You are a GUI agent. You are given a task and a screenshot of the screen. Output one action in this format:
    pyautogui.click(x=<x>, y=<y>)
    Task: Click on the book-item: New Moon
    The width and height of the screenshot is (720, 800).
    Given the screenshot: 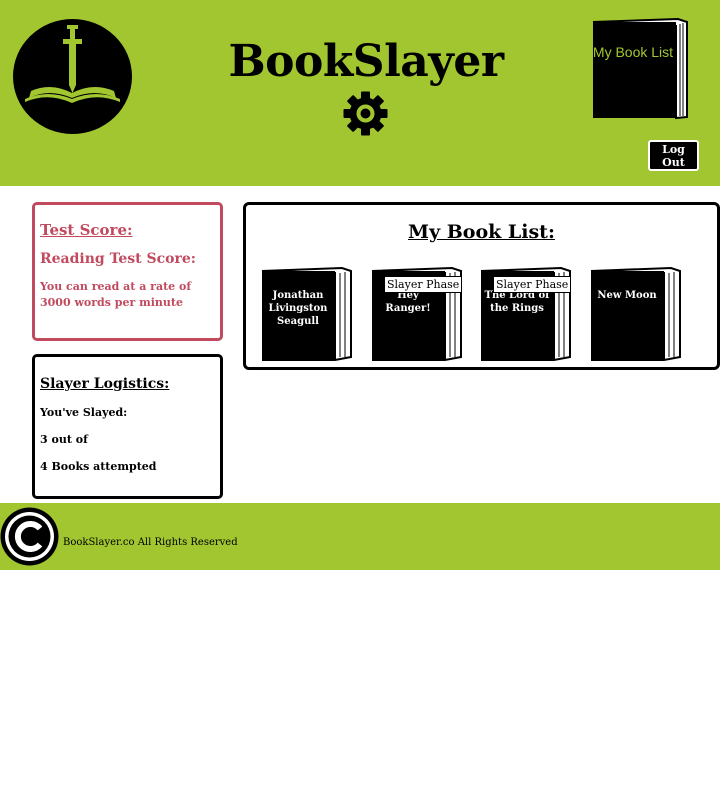 What is the action you would take?
    pyautogui.click(x=636, y=314)
    